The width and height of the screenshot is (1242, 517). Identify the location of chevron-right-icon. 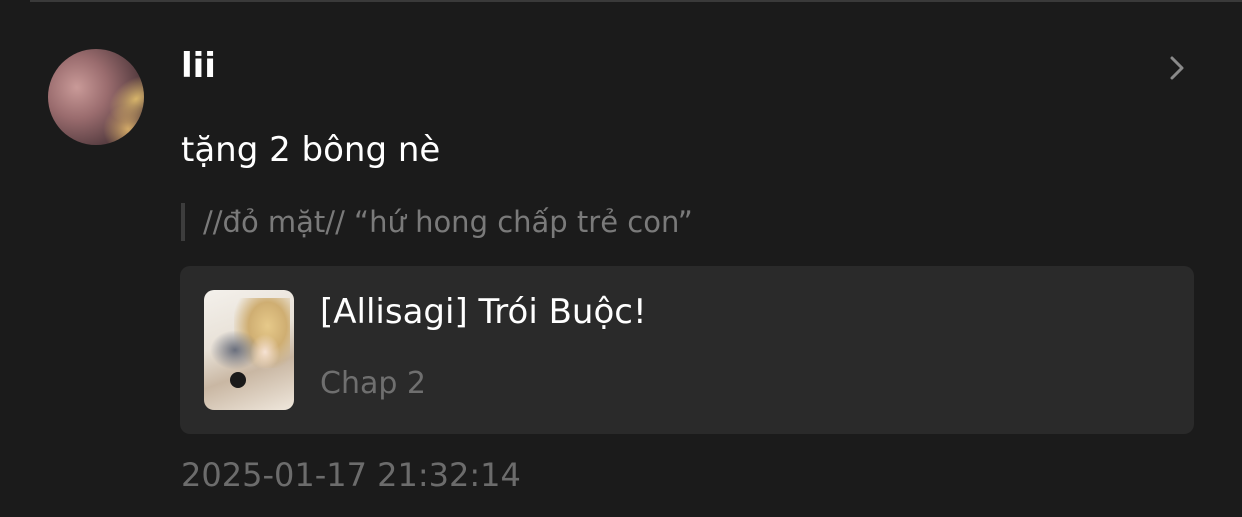
(1177, 68).